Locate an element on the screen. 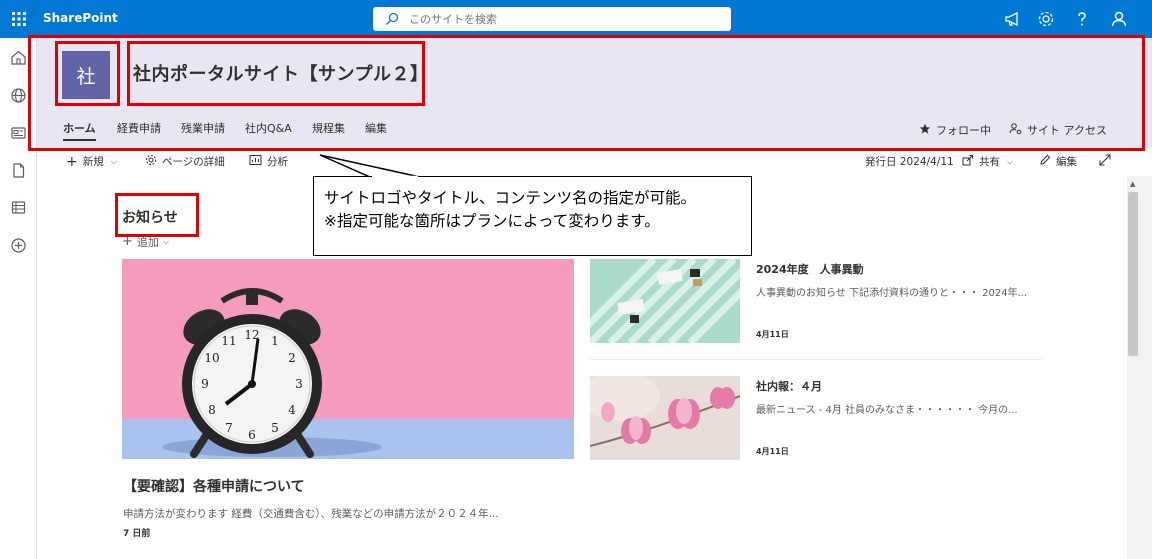  file-icon is located at coordinates (18, 170).